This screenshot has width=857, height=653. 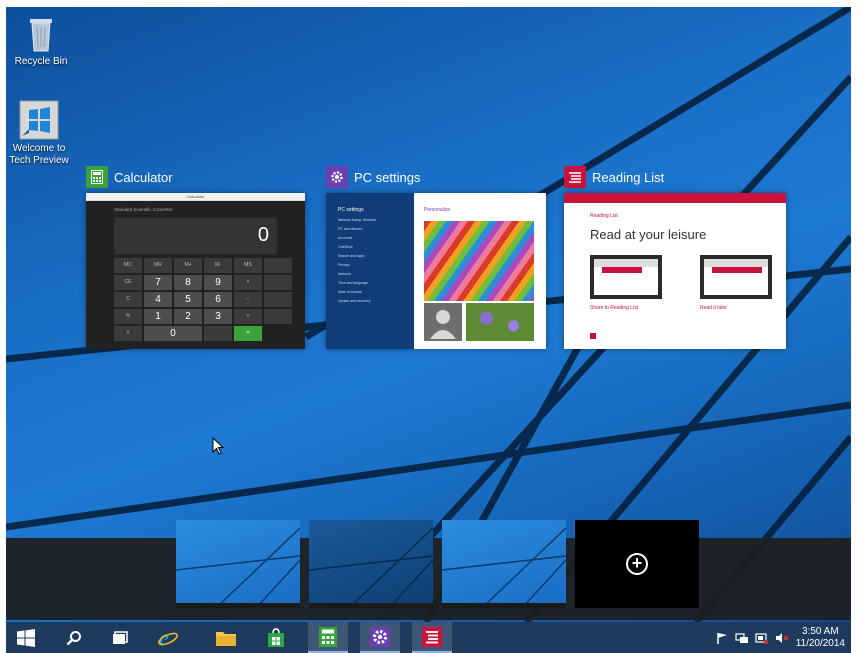 What do you see at coordinates (143, 209) in the screenshot?
I see `calculator-modes: Standard Scientific Converter` at bounding box center [143, 209].